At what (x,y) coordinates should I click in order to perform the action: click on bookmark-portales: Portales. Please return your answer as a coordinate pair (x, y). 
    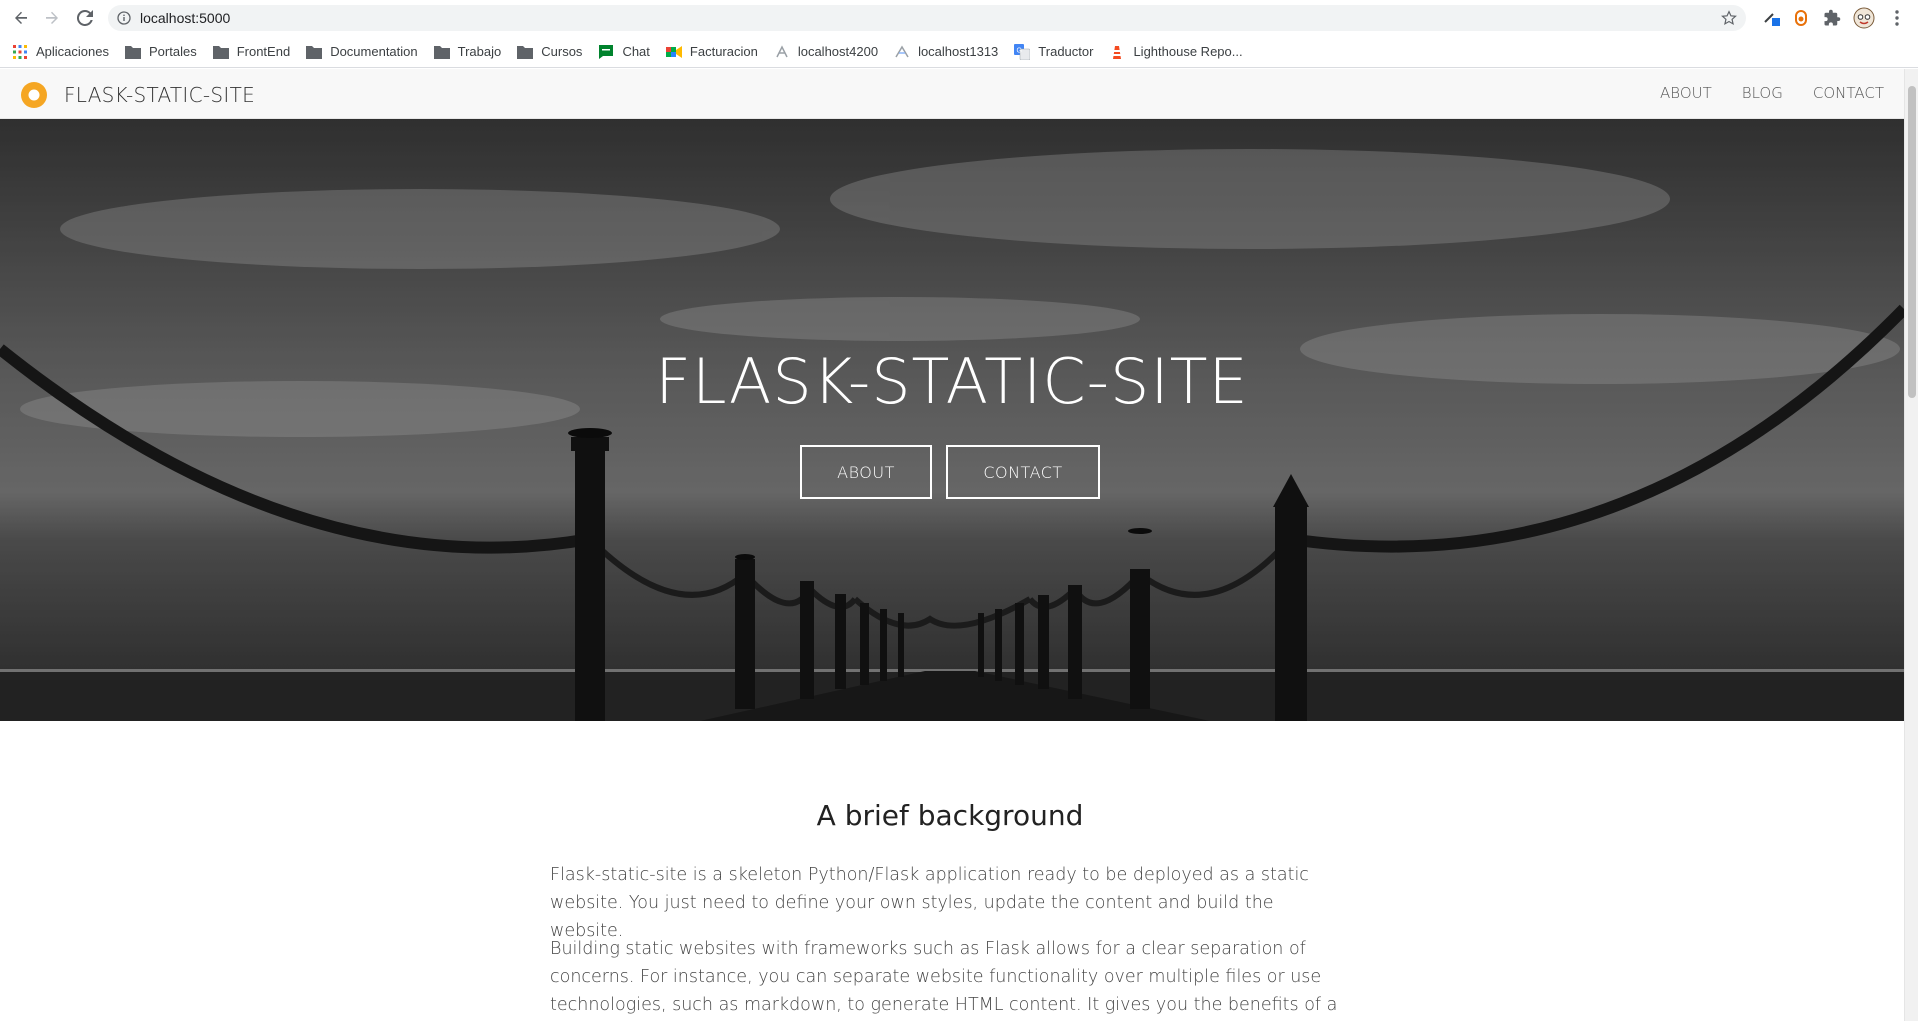
    Looking at the image, I should click on (161, 52).